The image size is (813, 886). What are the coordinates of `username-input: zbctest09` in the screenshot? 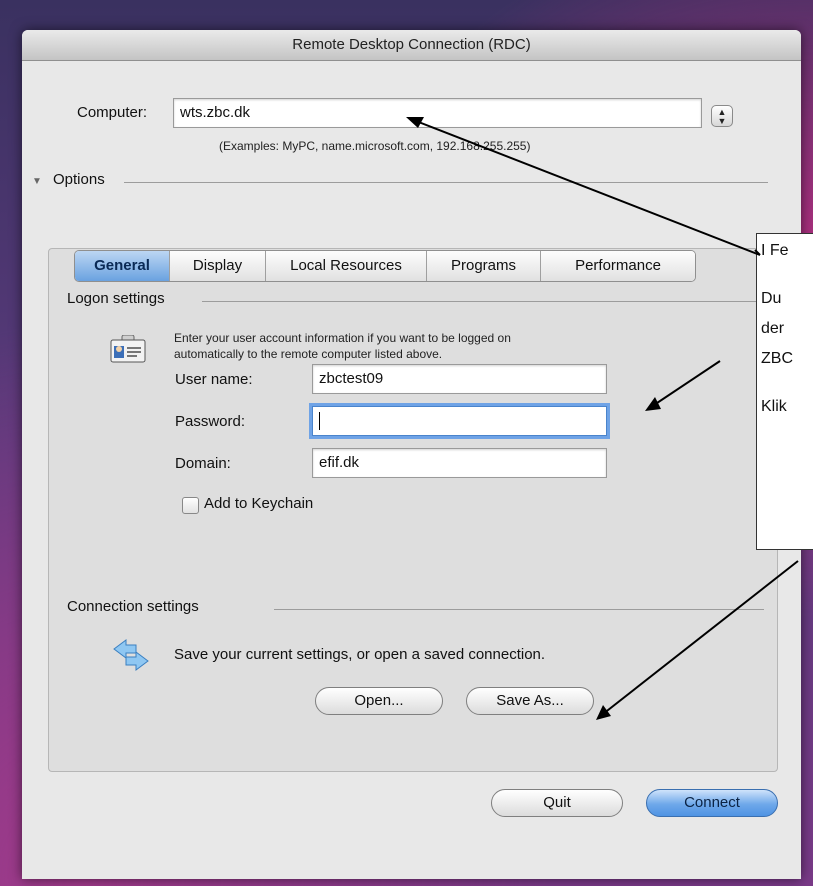 It's located at (459, 379).